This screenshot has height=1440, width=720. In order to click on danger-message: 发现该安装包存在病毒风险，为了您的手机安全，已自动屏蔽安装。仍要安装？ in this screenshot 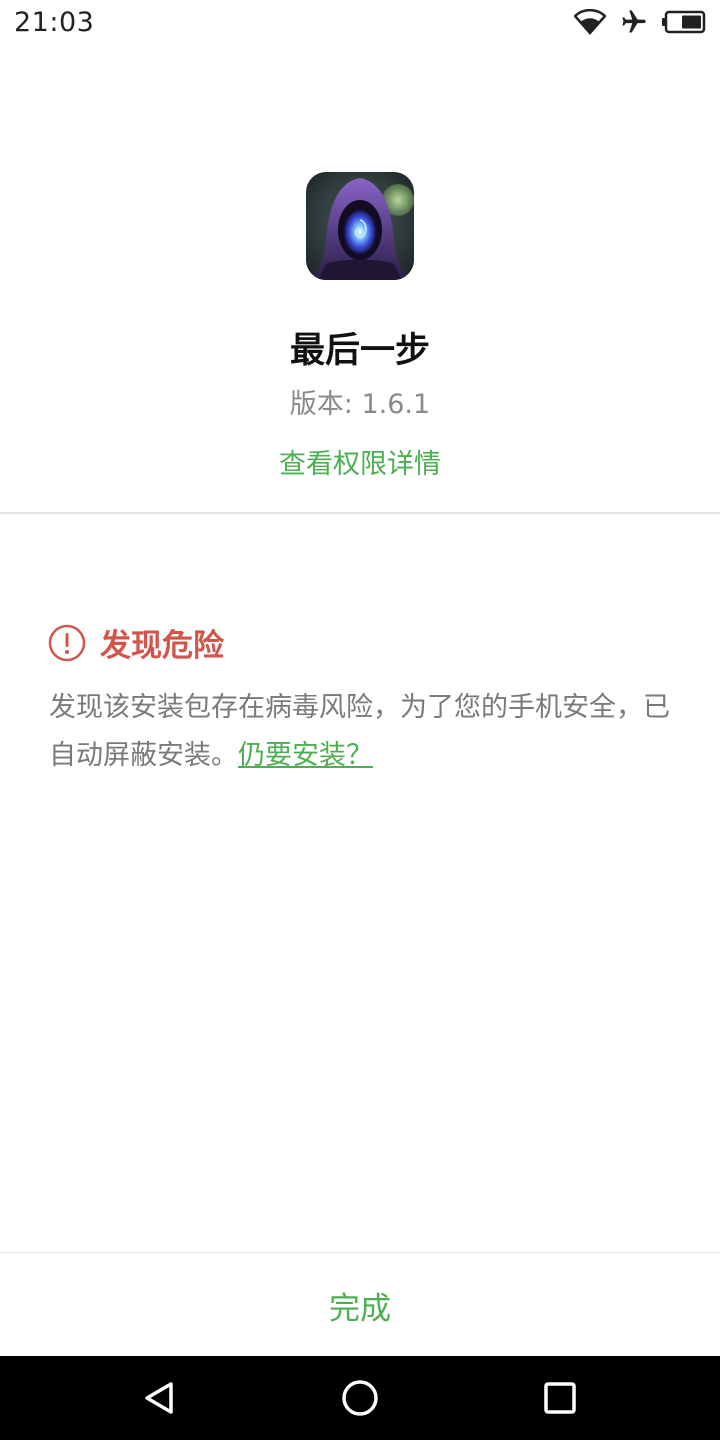, I will do `click(364, 732)`.